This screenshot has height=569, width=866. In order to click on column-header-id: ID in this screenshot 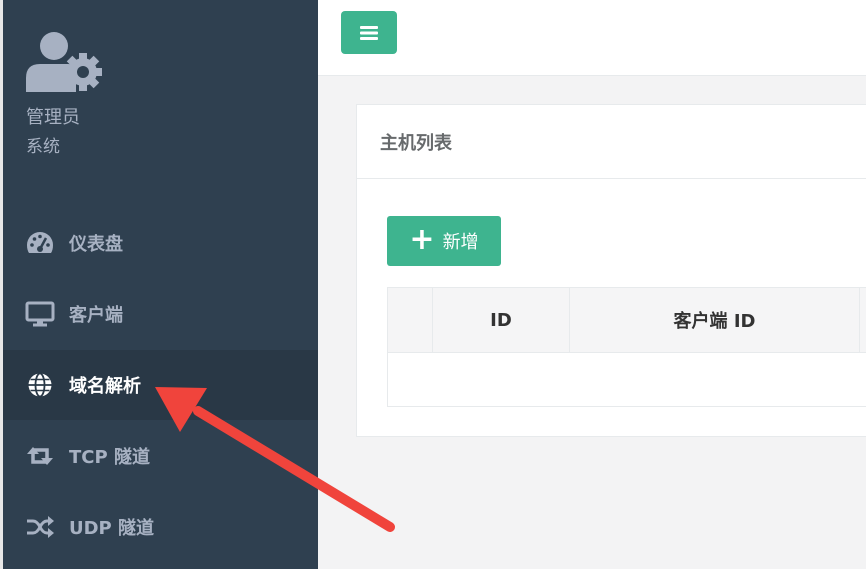, I will do `click(501, 320)`.